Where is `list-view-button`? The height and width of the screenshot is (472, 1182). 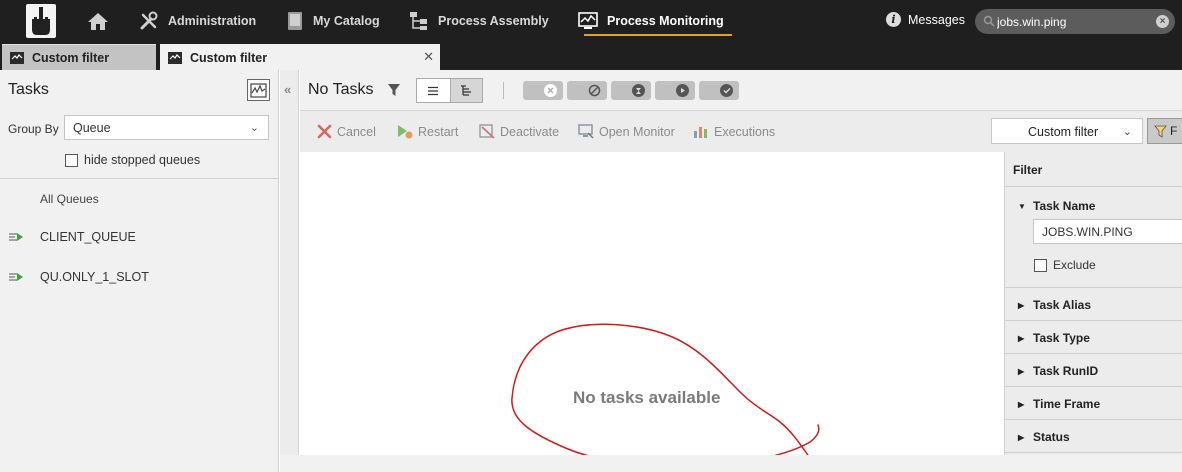 list-view-button is located at coordinates (433, 90).